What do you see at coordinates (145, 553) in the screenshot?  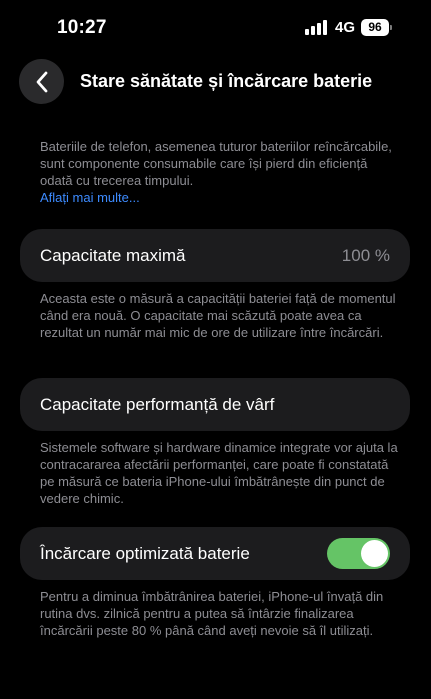 I see `optimized-charging-label: Încărcare optimizată baterie` at bounding box center [145, 553].